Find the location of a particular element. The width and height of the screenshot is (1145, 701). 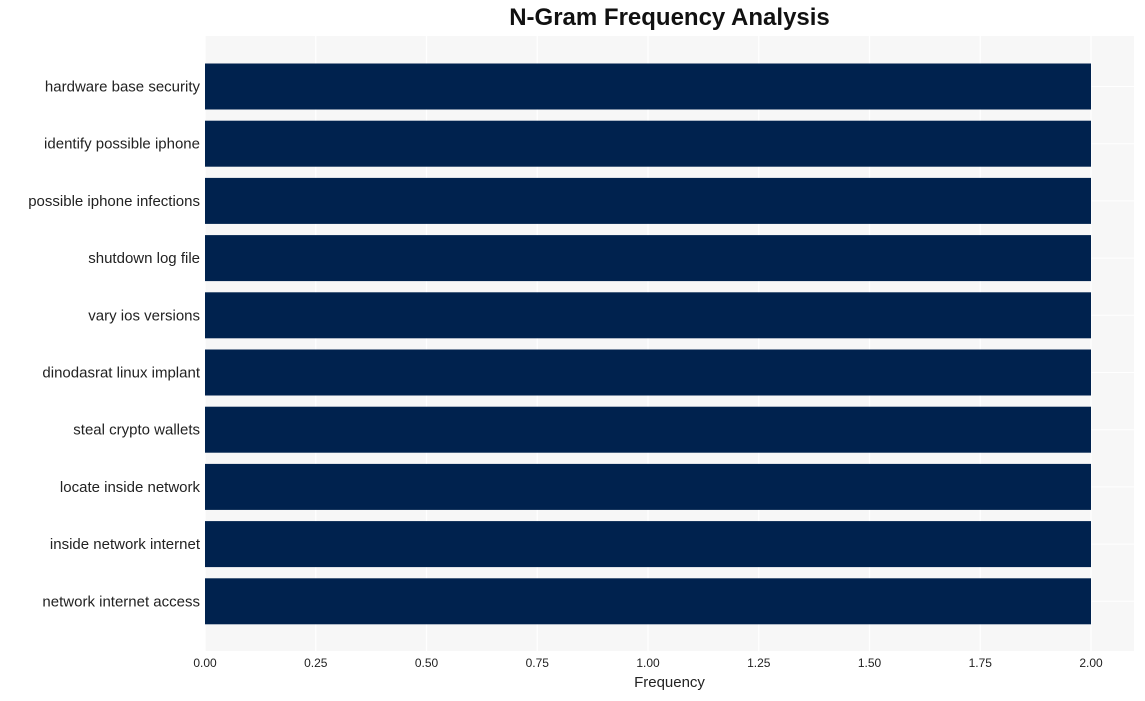

x-tick-label: 0.25 is located at coordinates (316, 663).